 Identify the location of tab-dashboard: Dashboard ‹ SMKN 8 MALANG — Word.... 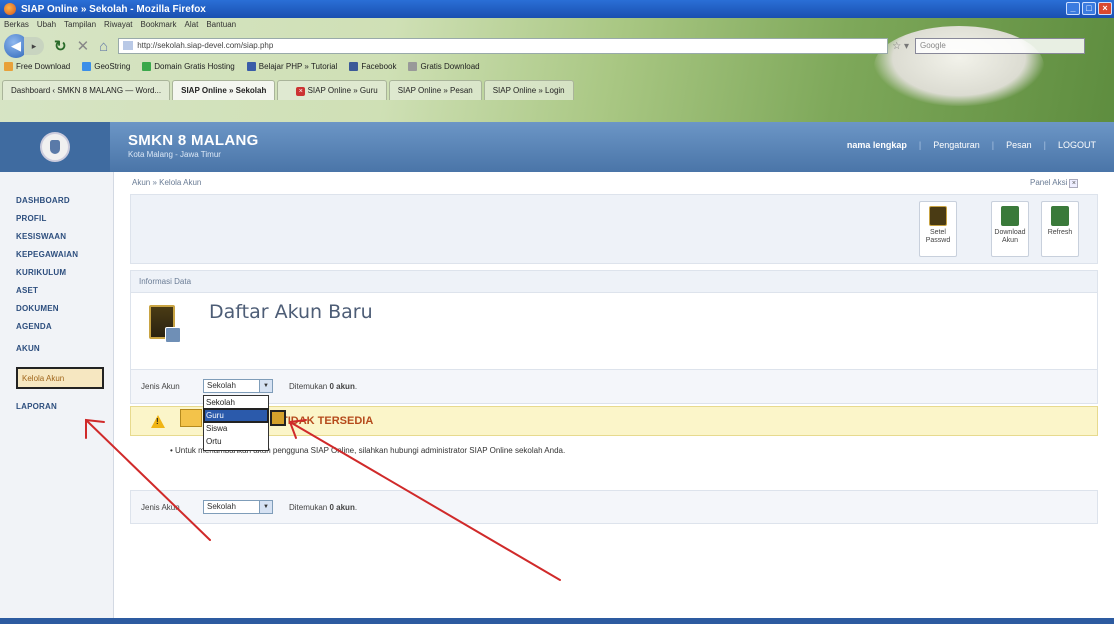
(86, 90).